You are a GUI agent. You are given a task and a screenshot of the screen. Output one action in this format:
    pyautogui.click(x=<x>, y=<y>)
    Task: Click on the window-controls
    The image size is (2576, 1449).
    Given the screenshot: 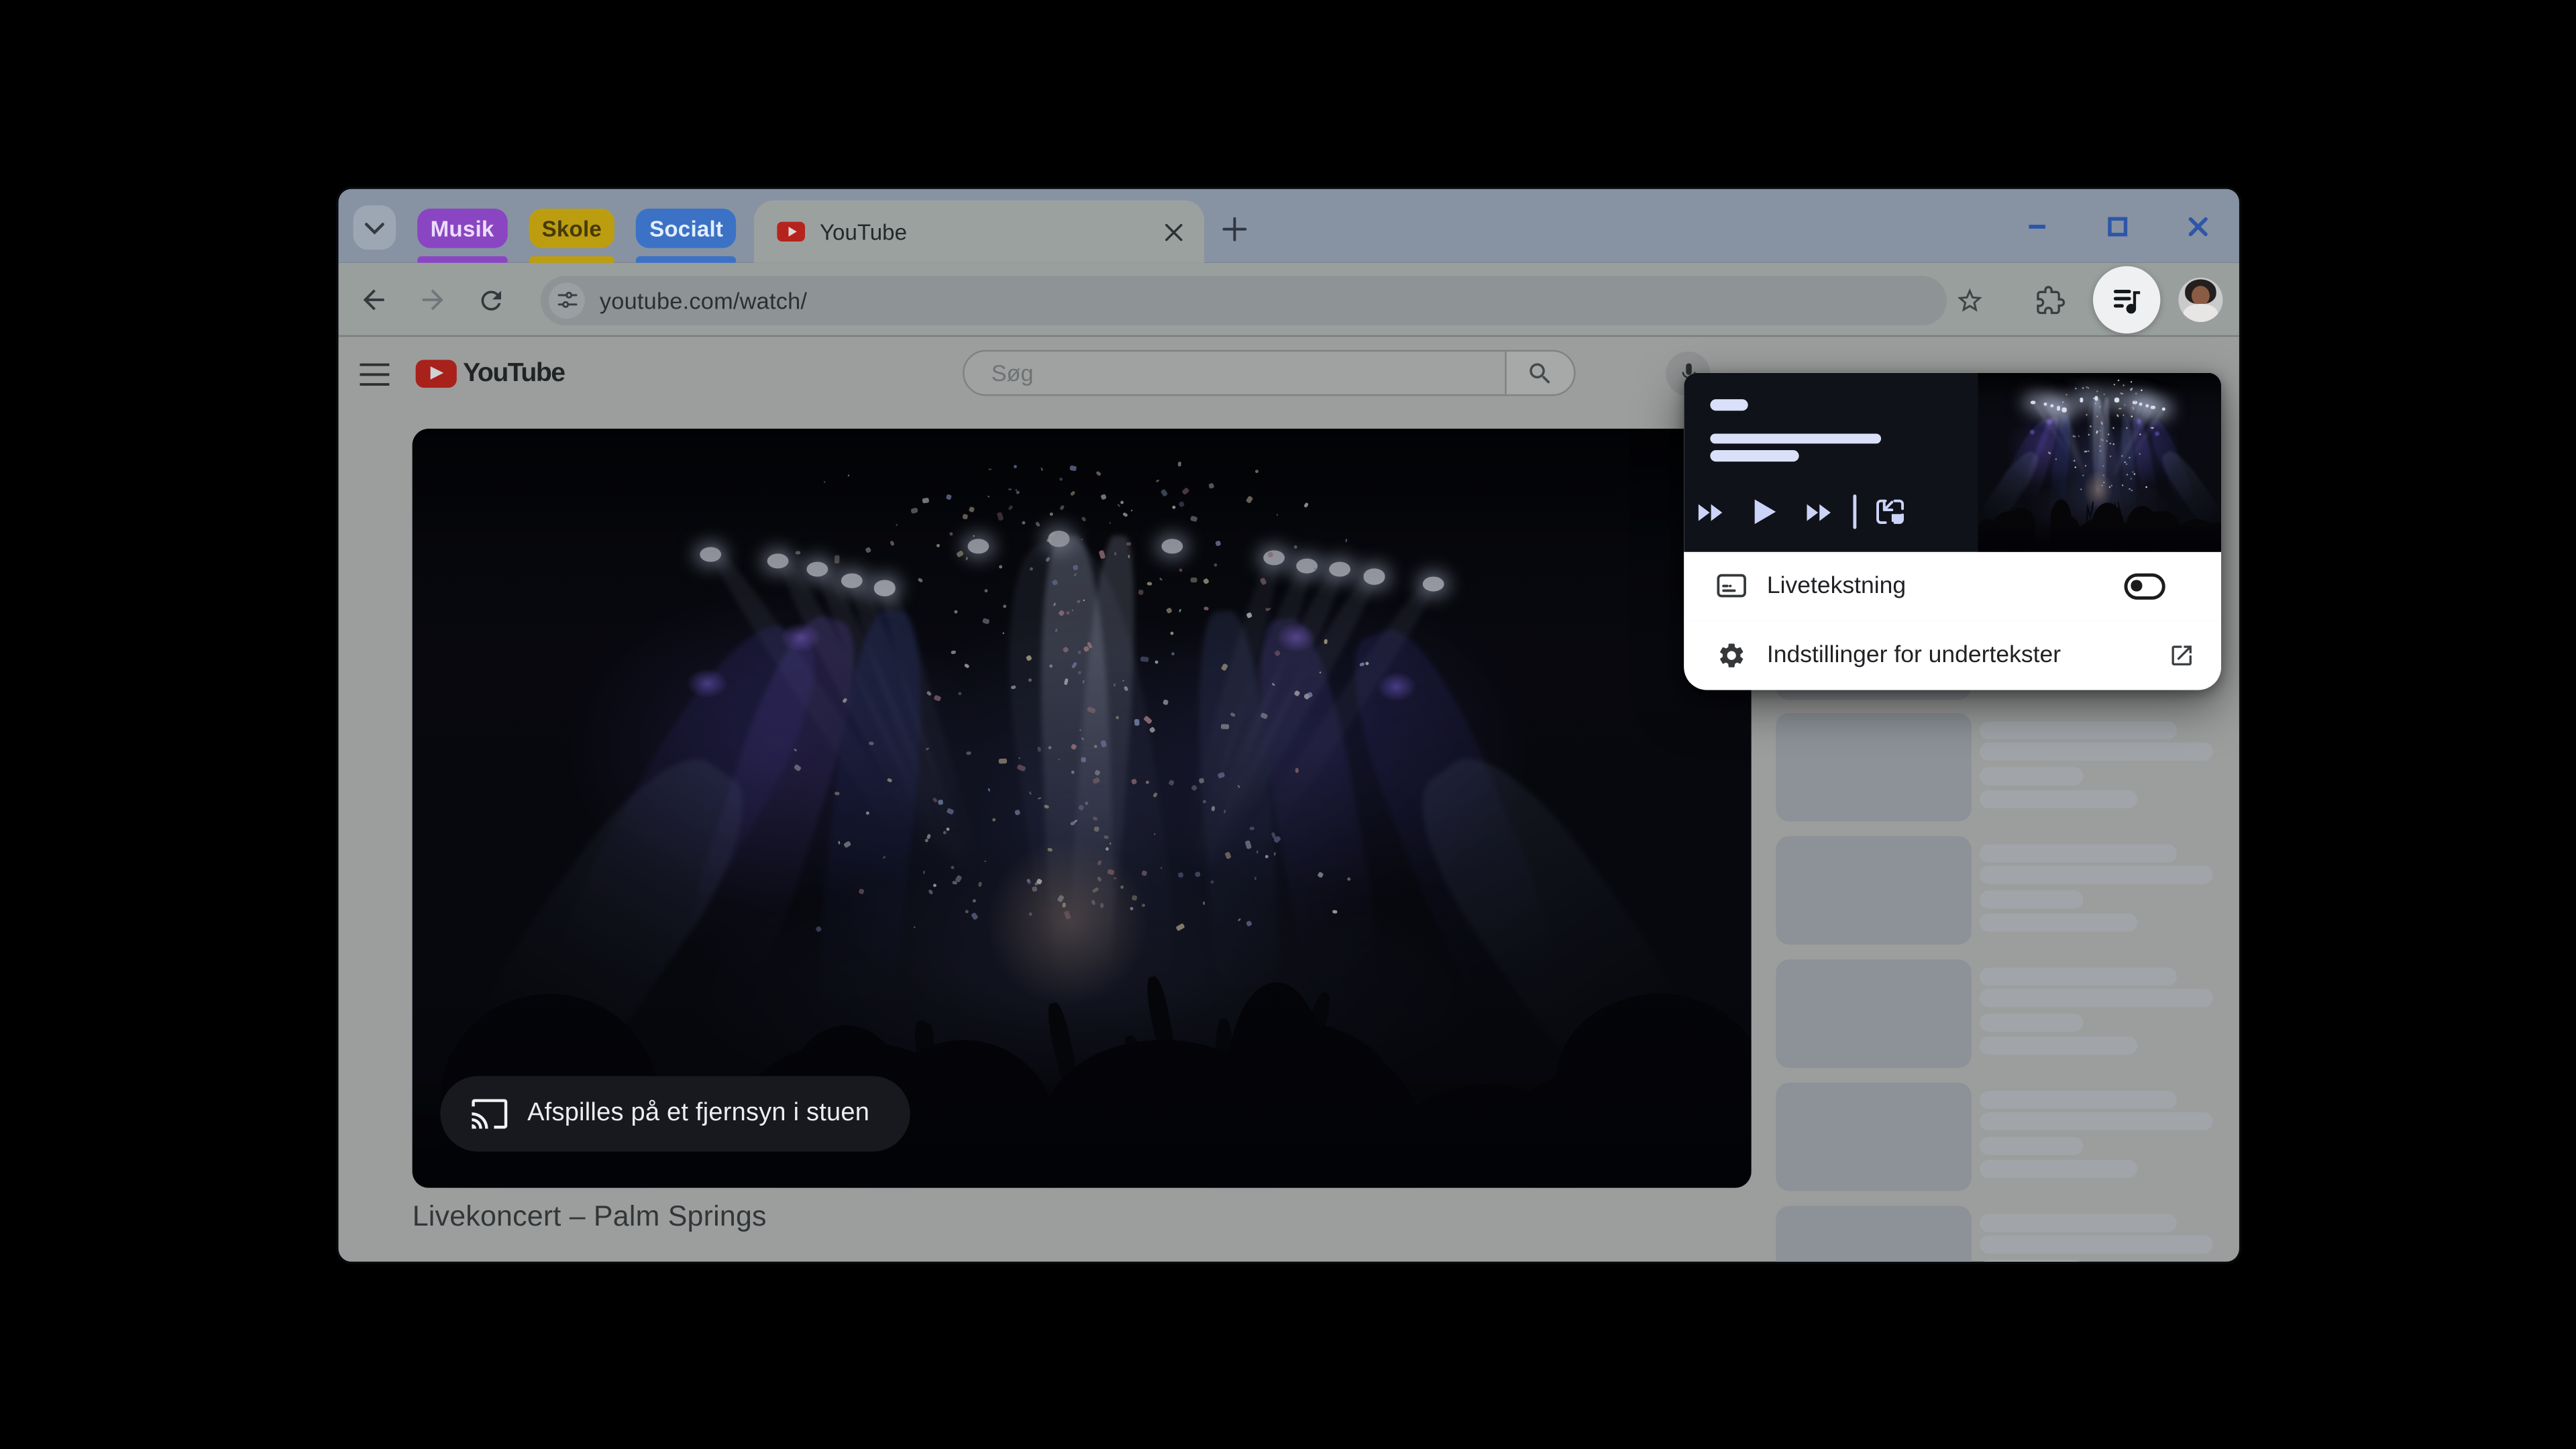 What is the action you would take?
    pyautogui.click(x=2121, y=226)
    